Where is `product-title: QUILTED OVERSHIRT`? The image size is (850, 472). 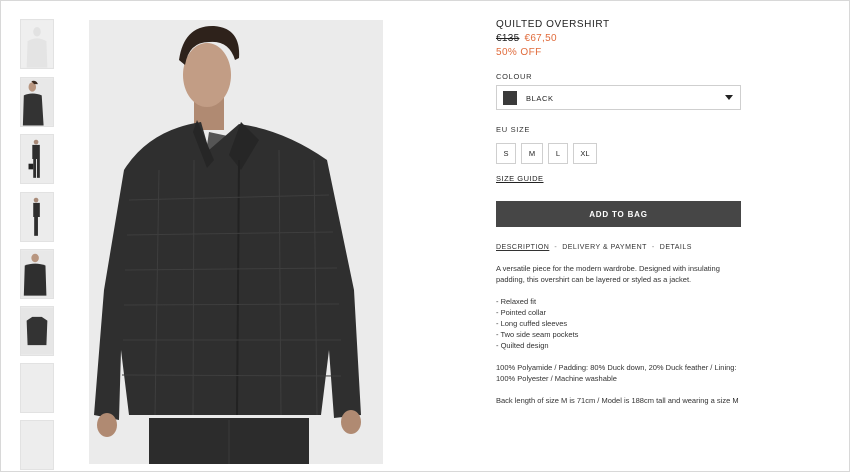
product-title: QUILTED OVERSHIRT is located at coordinates (553, 24).